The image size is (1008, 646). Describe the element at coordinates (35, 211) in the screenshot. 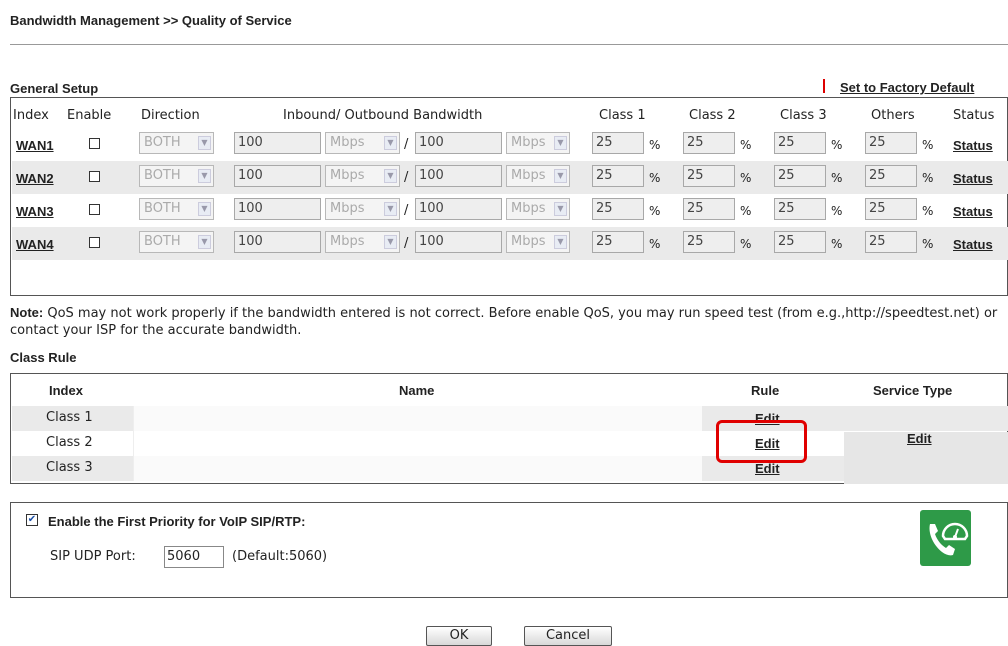

I see `wan-index-link: WAN3` at that location.